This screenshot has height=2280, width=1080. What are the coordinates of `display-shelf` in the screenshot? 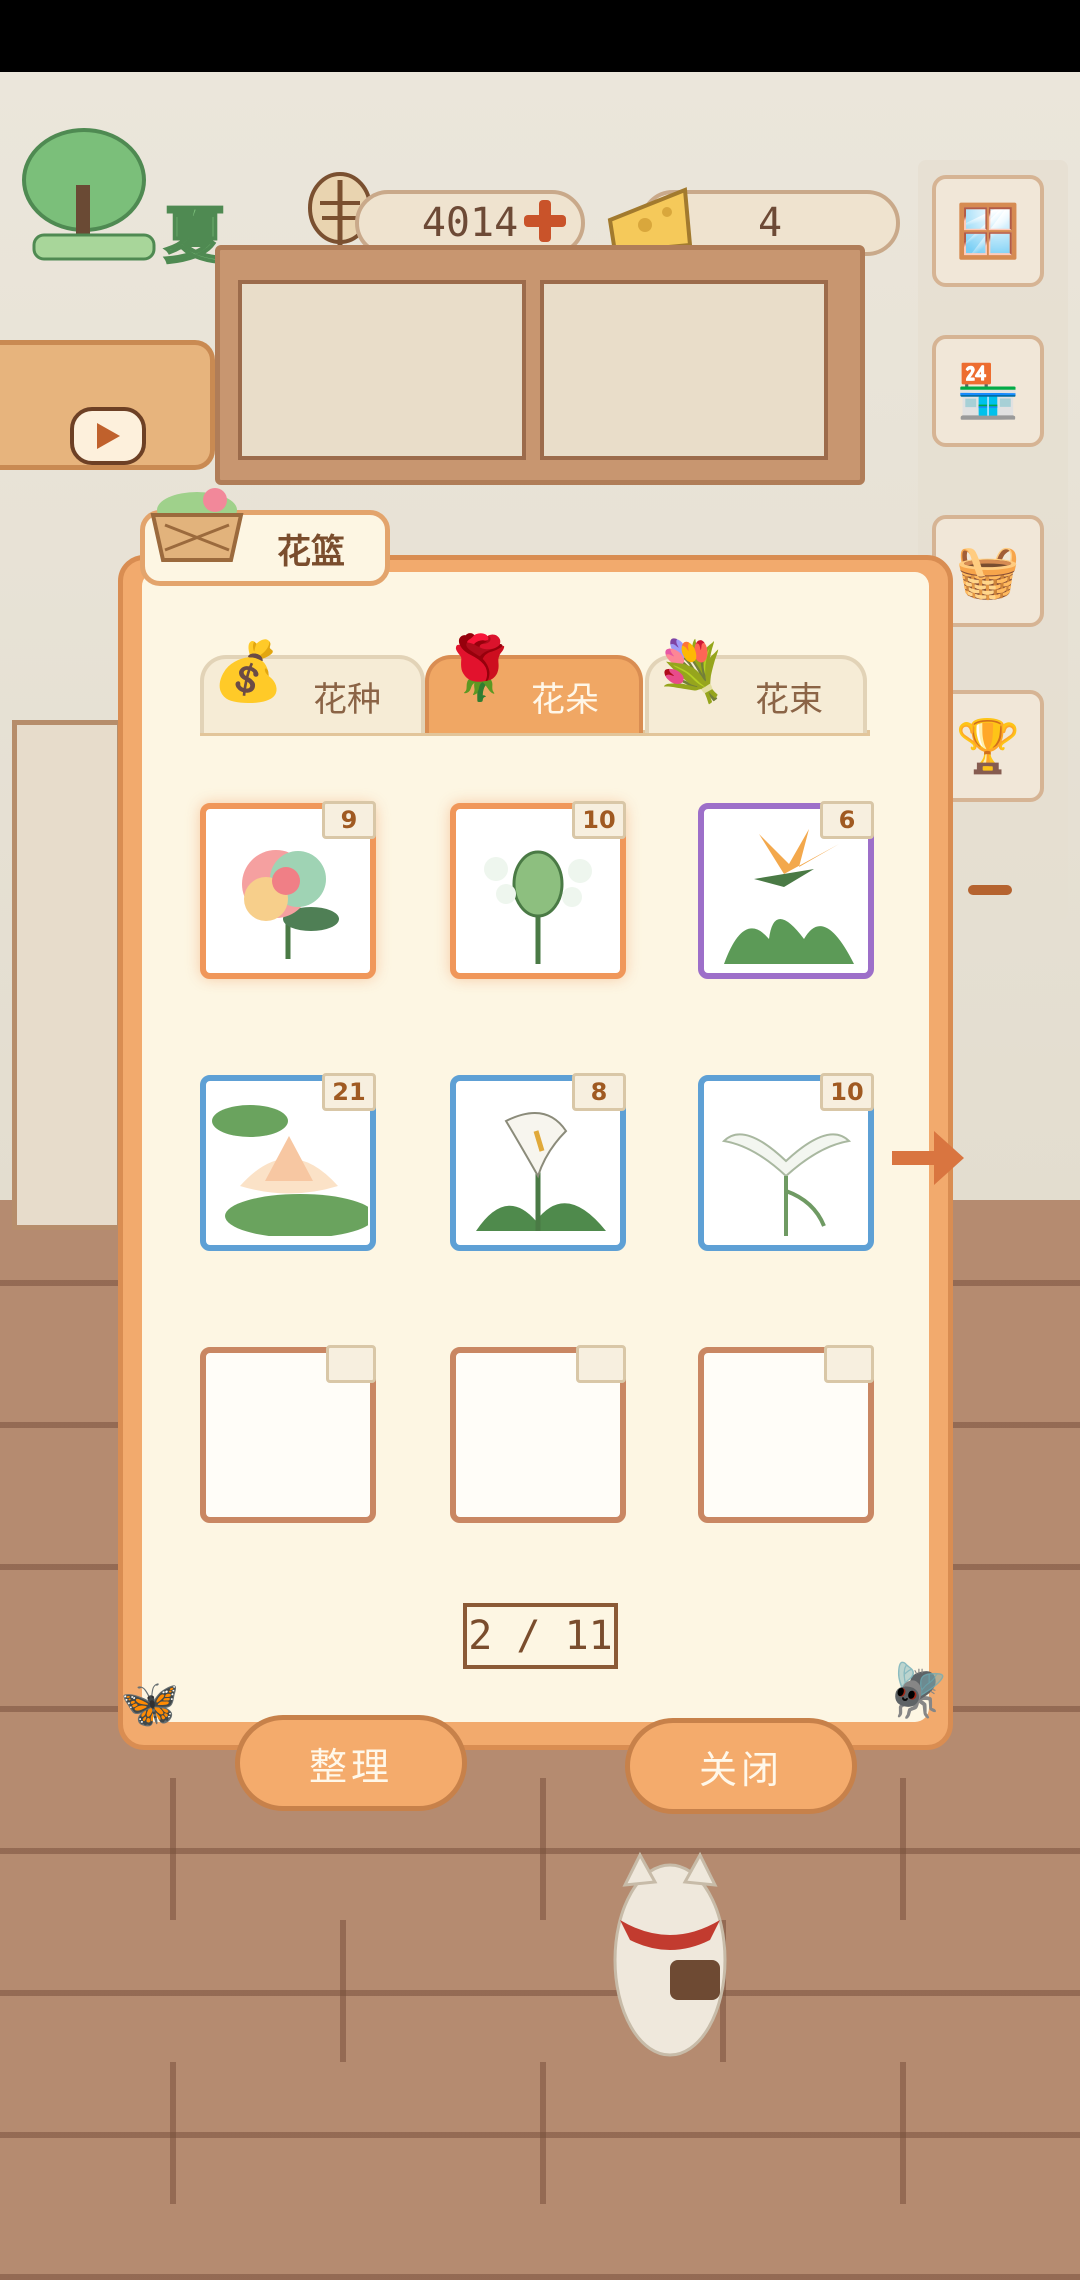 It's located at (540, 365).